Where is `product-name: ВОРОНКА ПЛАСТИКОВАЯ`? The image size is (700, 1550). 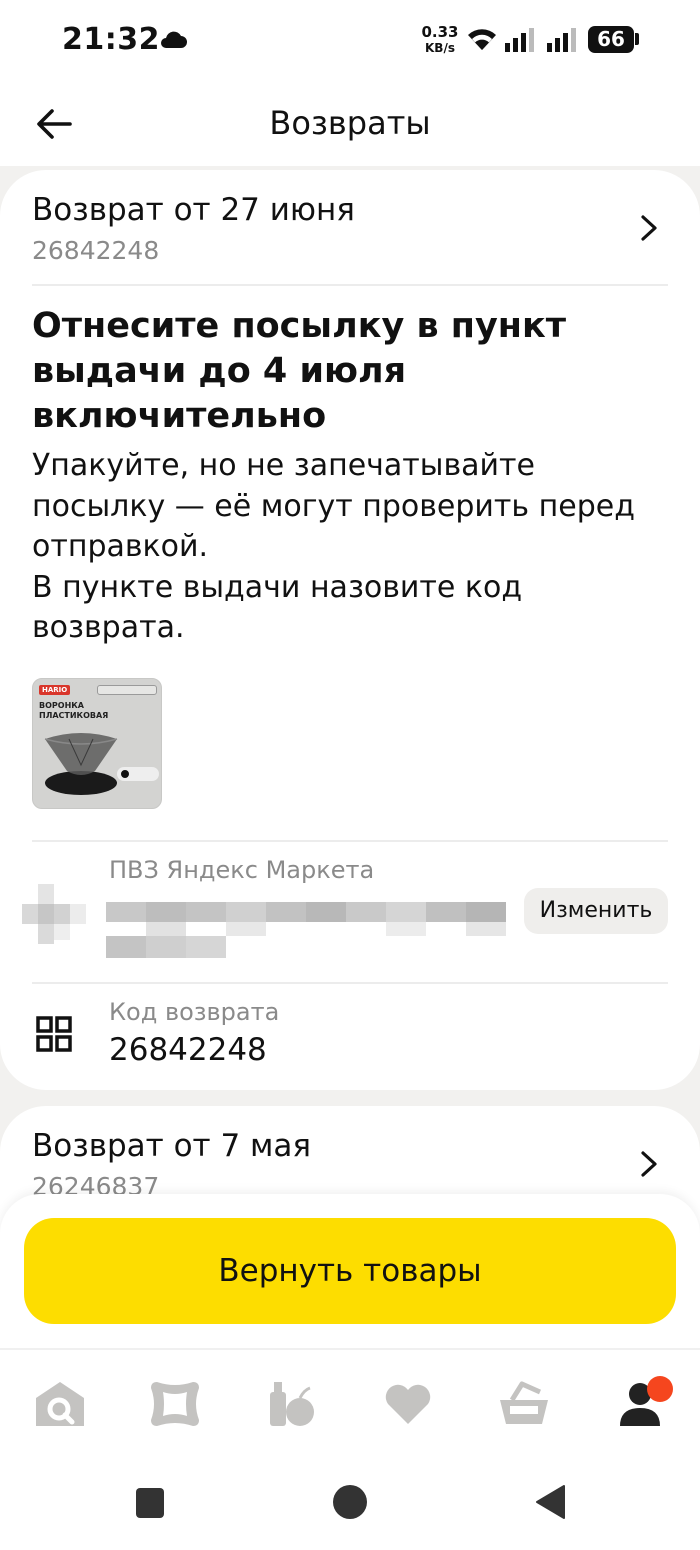 product-name: ВОРОНКА ПЛАСТИКОВАЯ is located at coordinates (74, 710).